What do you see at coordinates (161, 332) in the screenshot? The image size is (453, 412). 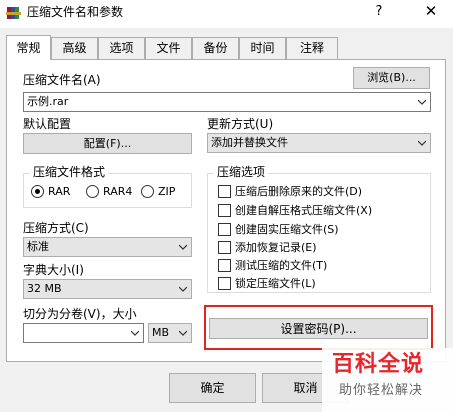 I see `split-unit-value: MB` at bounding box center [161, 332].